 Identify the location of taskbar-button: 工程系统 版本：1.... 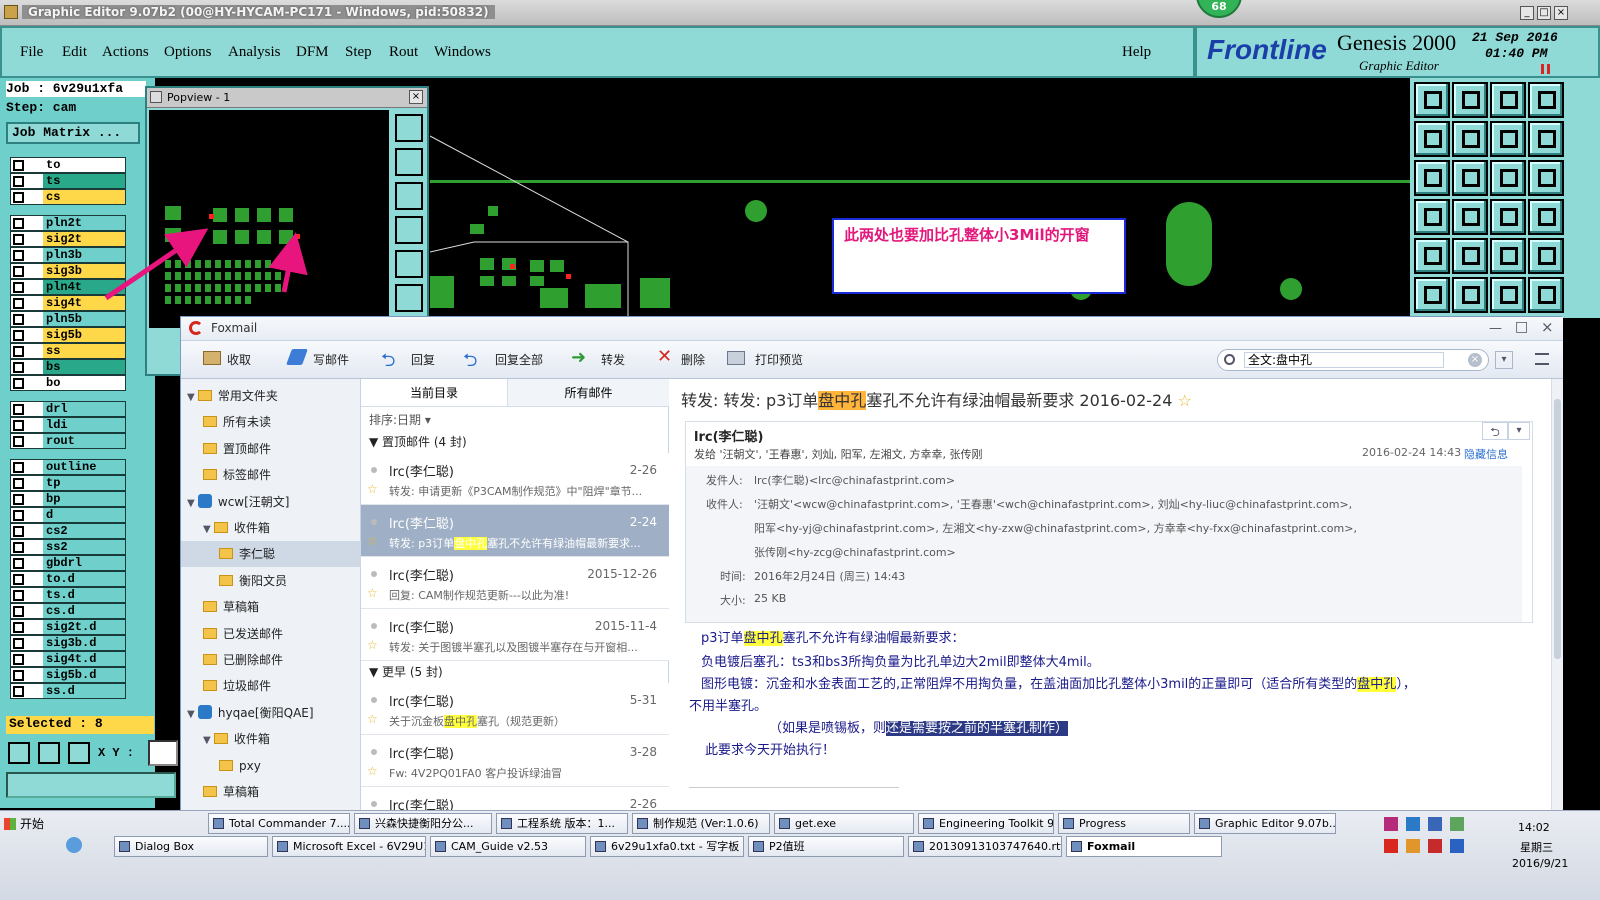
(562, 823).